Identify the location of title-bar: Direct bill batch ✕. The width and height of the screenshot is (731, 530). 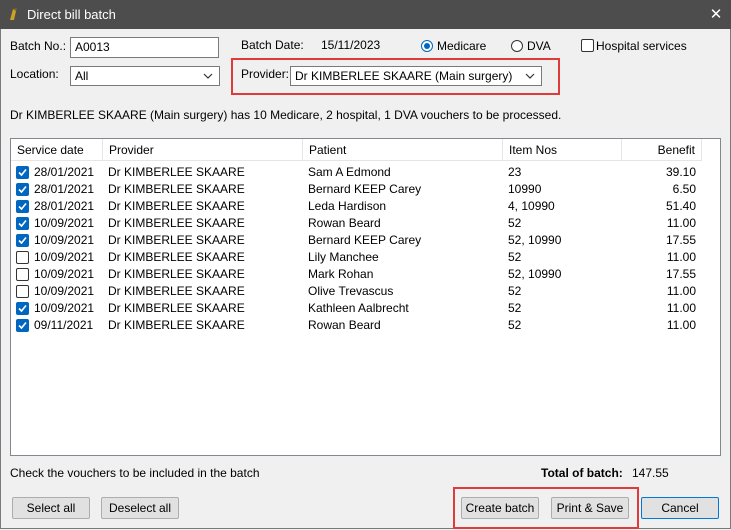
(365, 14).